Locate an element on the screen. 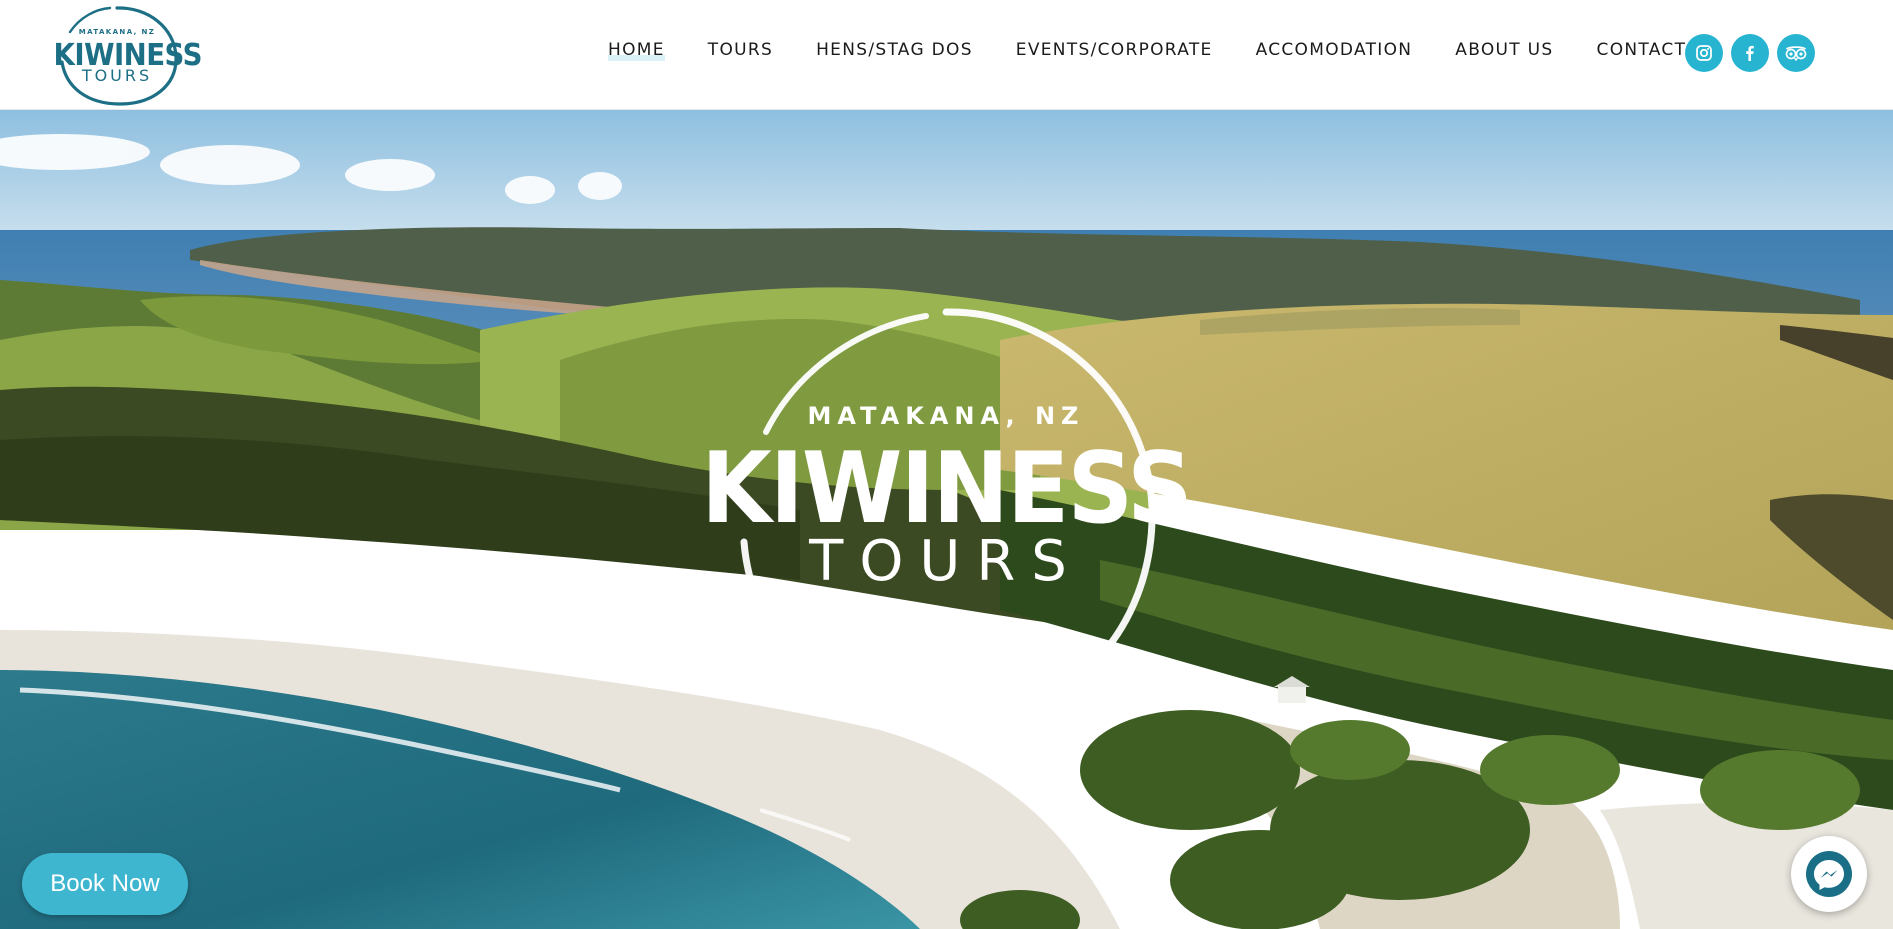 The height and width of the screenshot is (929, 1893). hero-tours: TOURS is located at coordinates (946, 561).